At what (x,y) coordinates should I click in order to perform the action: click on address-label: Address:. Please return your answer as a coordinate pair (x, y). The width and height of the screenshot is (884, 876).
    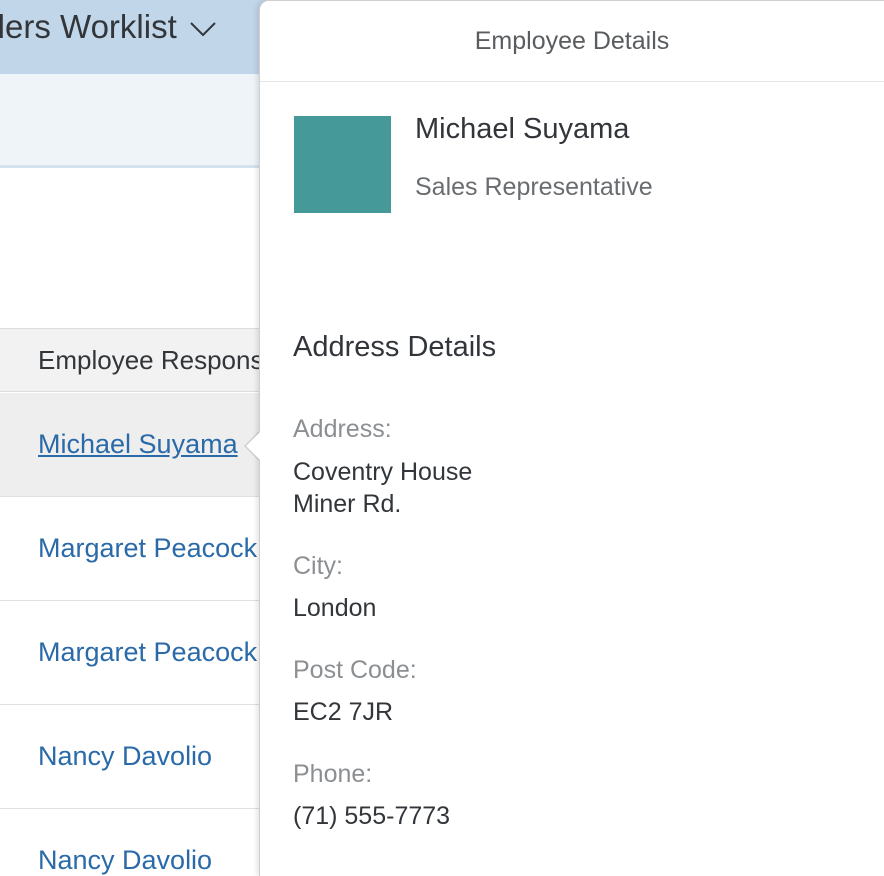
    Looking at the image, I should click on (342, 429).